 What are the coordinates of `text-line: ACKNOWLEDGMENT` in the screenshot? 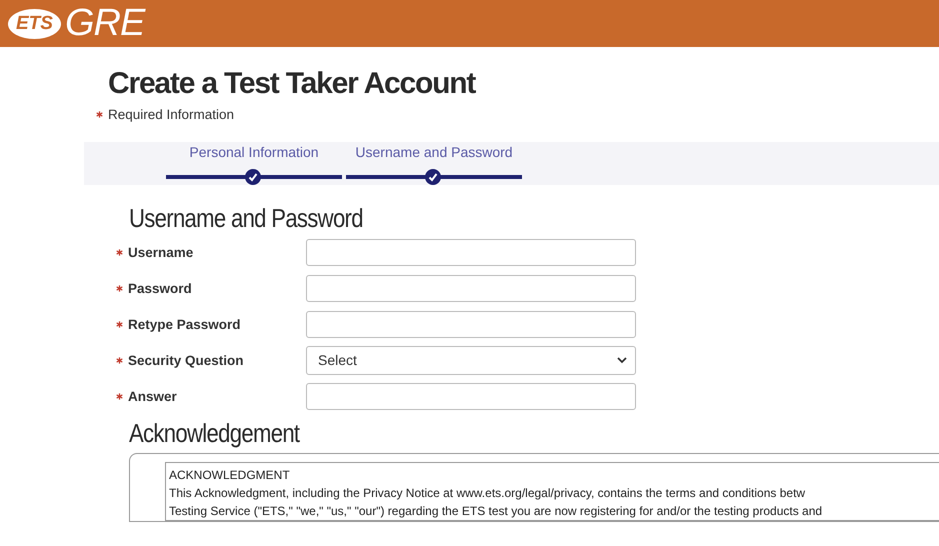 It's located at (230, 475).